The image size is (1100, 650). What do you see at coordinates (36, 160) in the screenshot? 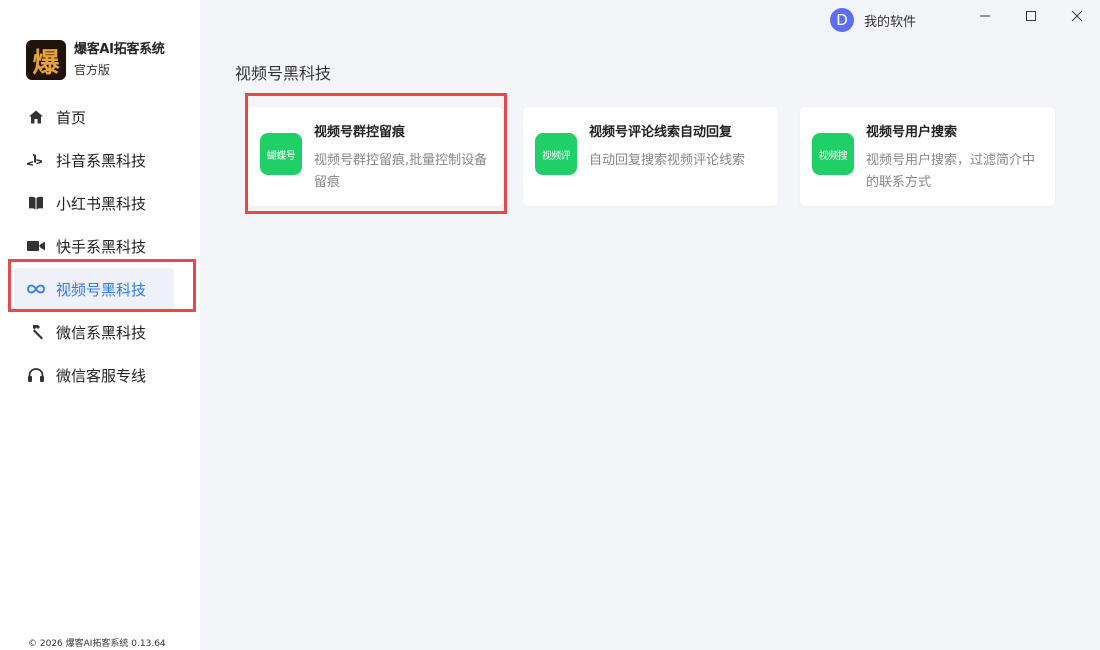
I see `gamepad-icon` at bounding box center [36, 160].